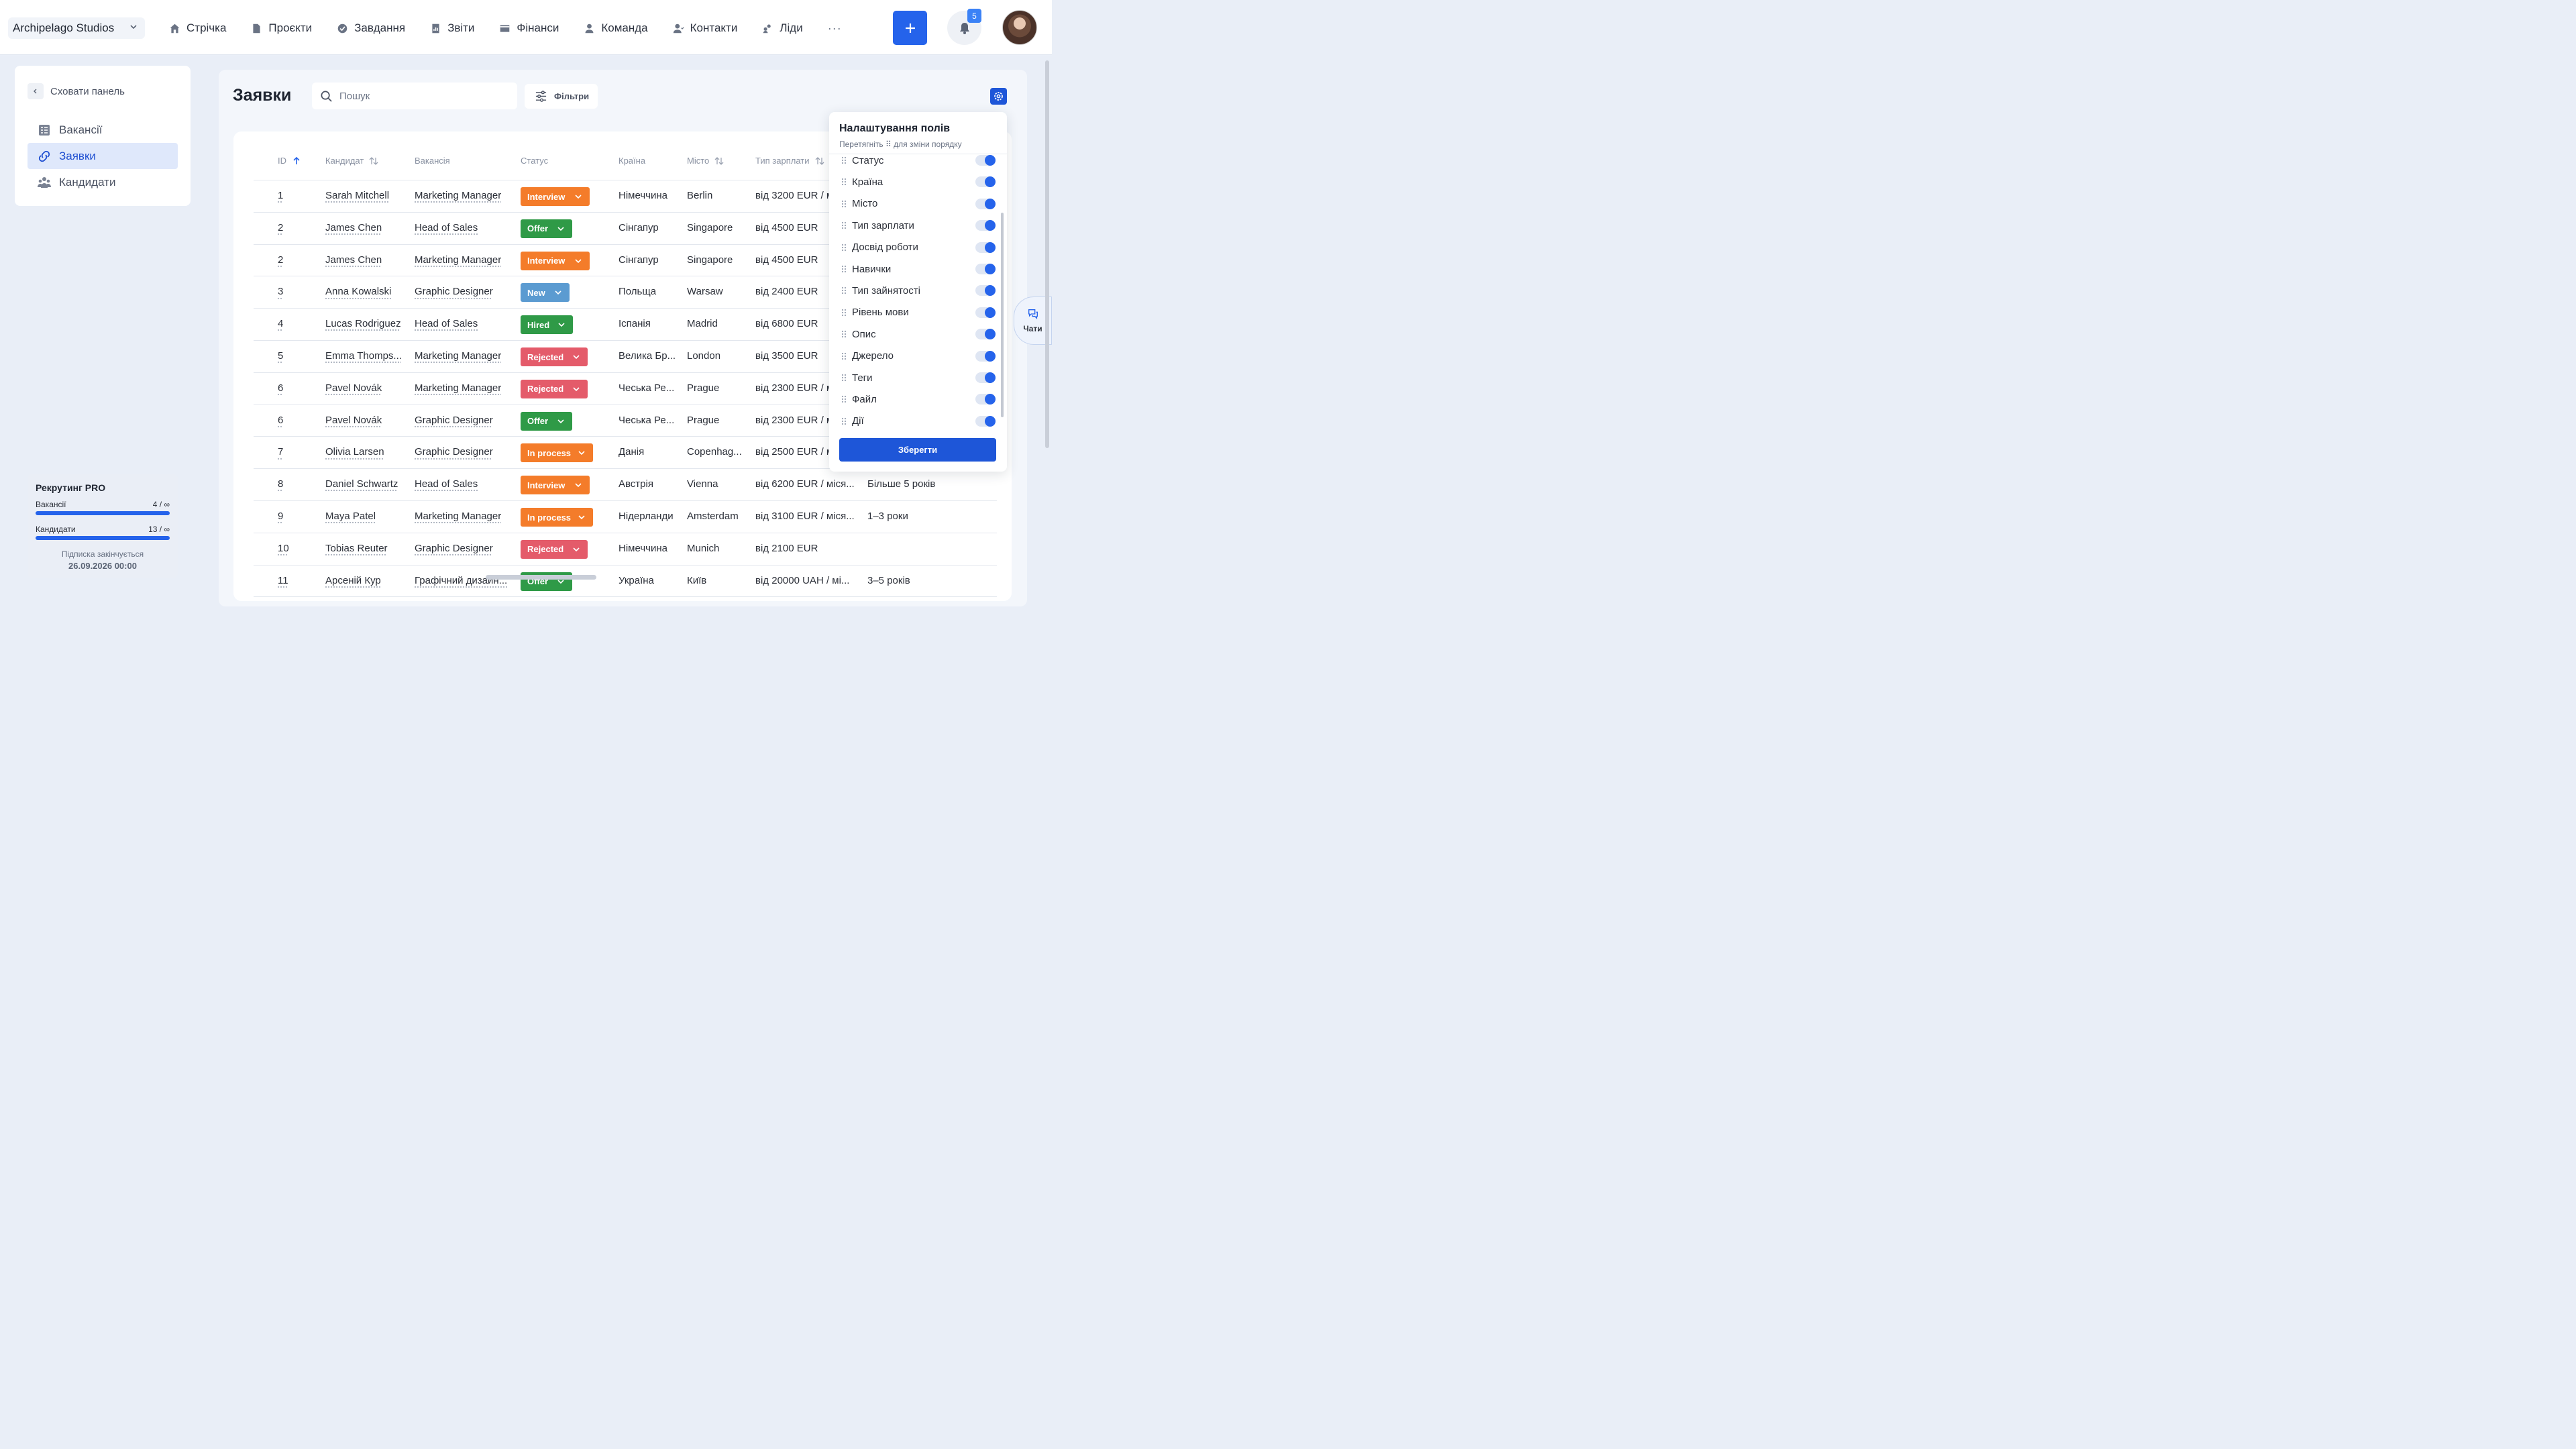 This screenshot has width=2576, height=1449. What do you see at coordinates (918, 421) in the screenshot?
I see `field-setting-item: Дії` at bounding box center [918, 421].